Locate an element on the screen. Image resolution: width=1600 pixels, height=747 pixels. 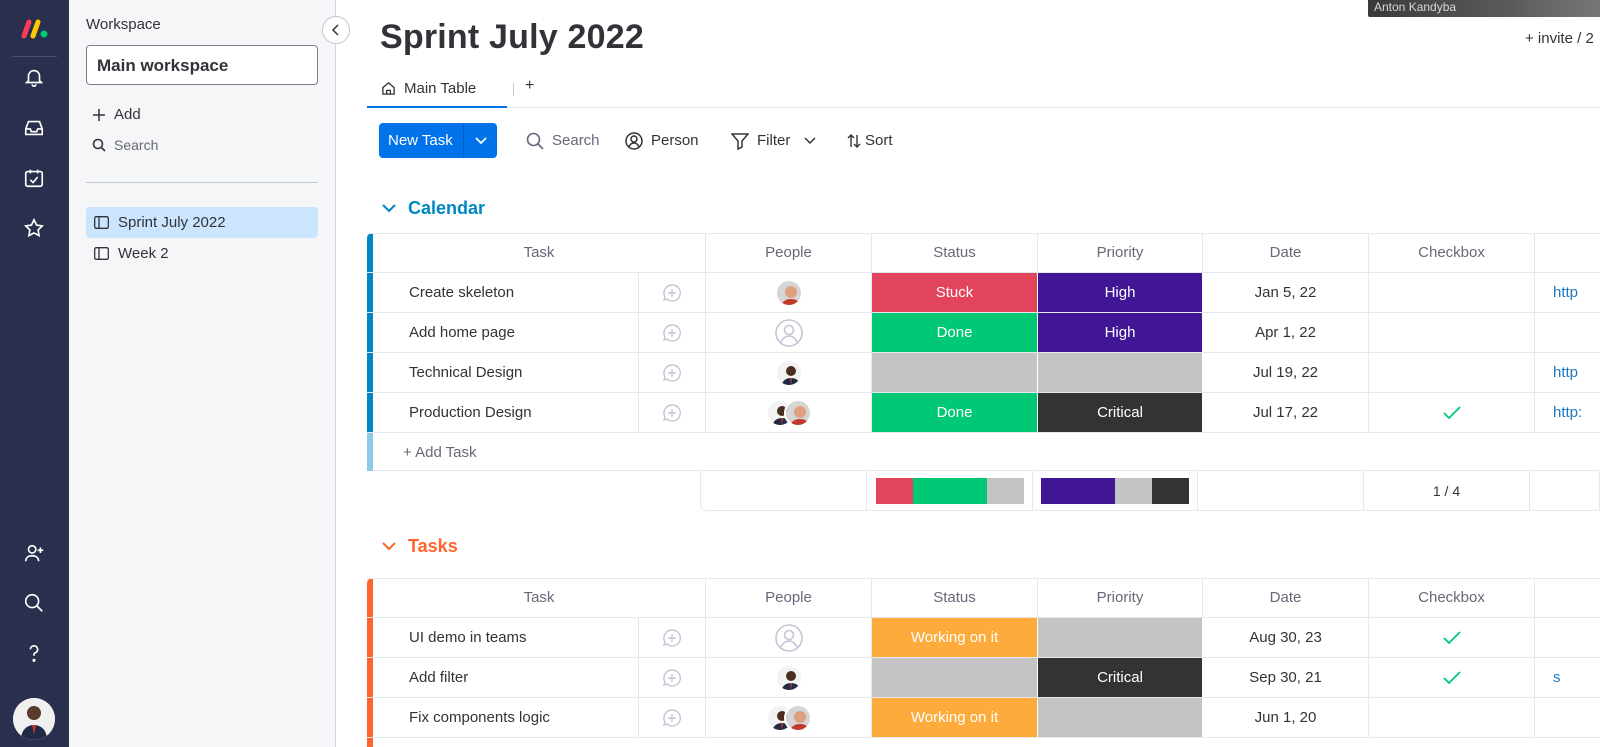
workspace-selector: Main workspace is located at coordinates (202, 65).